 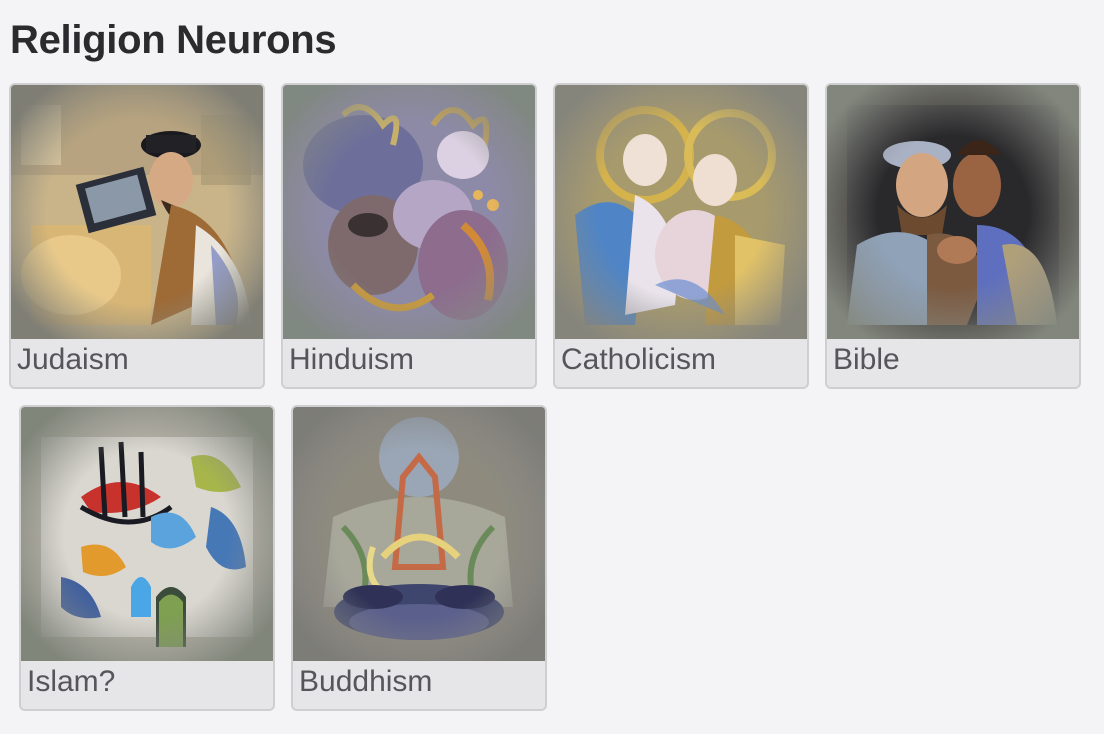 I want to click on neuron-label: Hinduism, so click(x=352, y=359).